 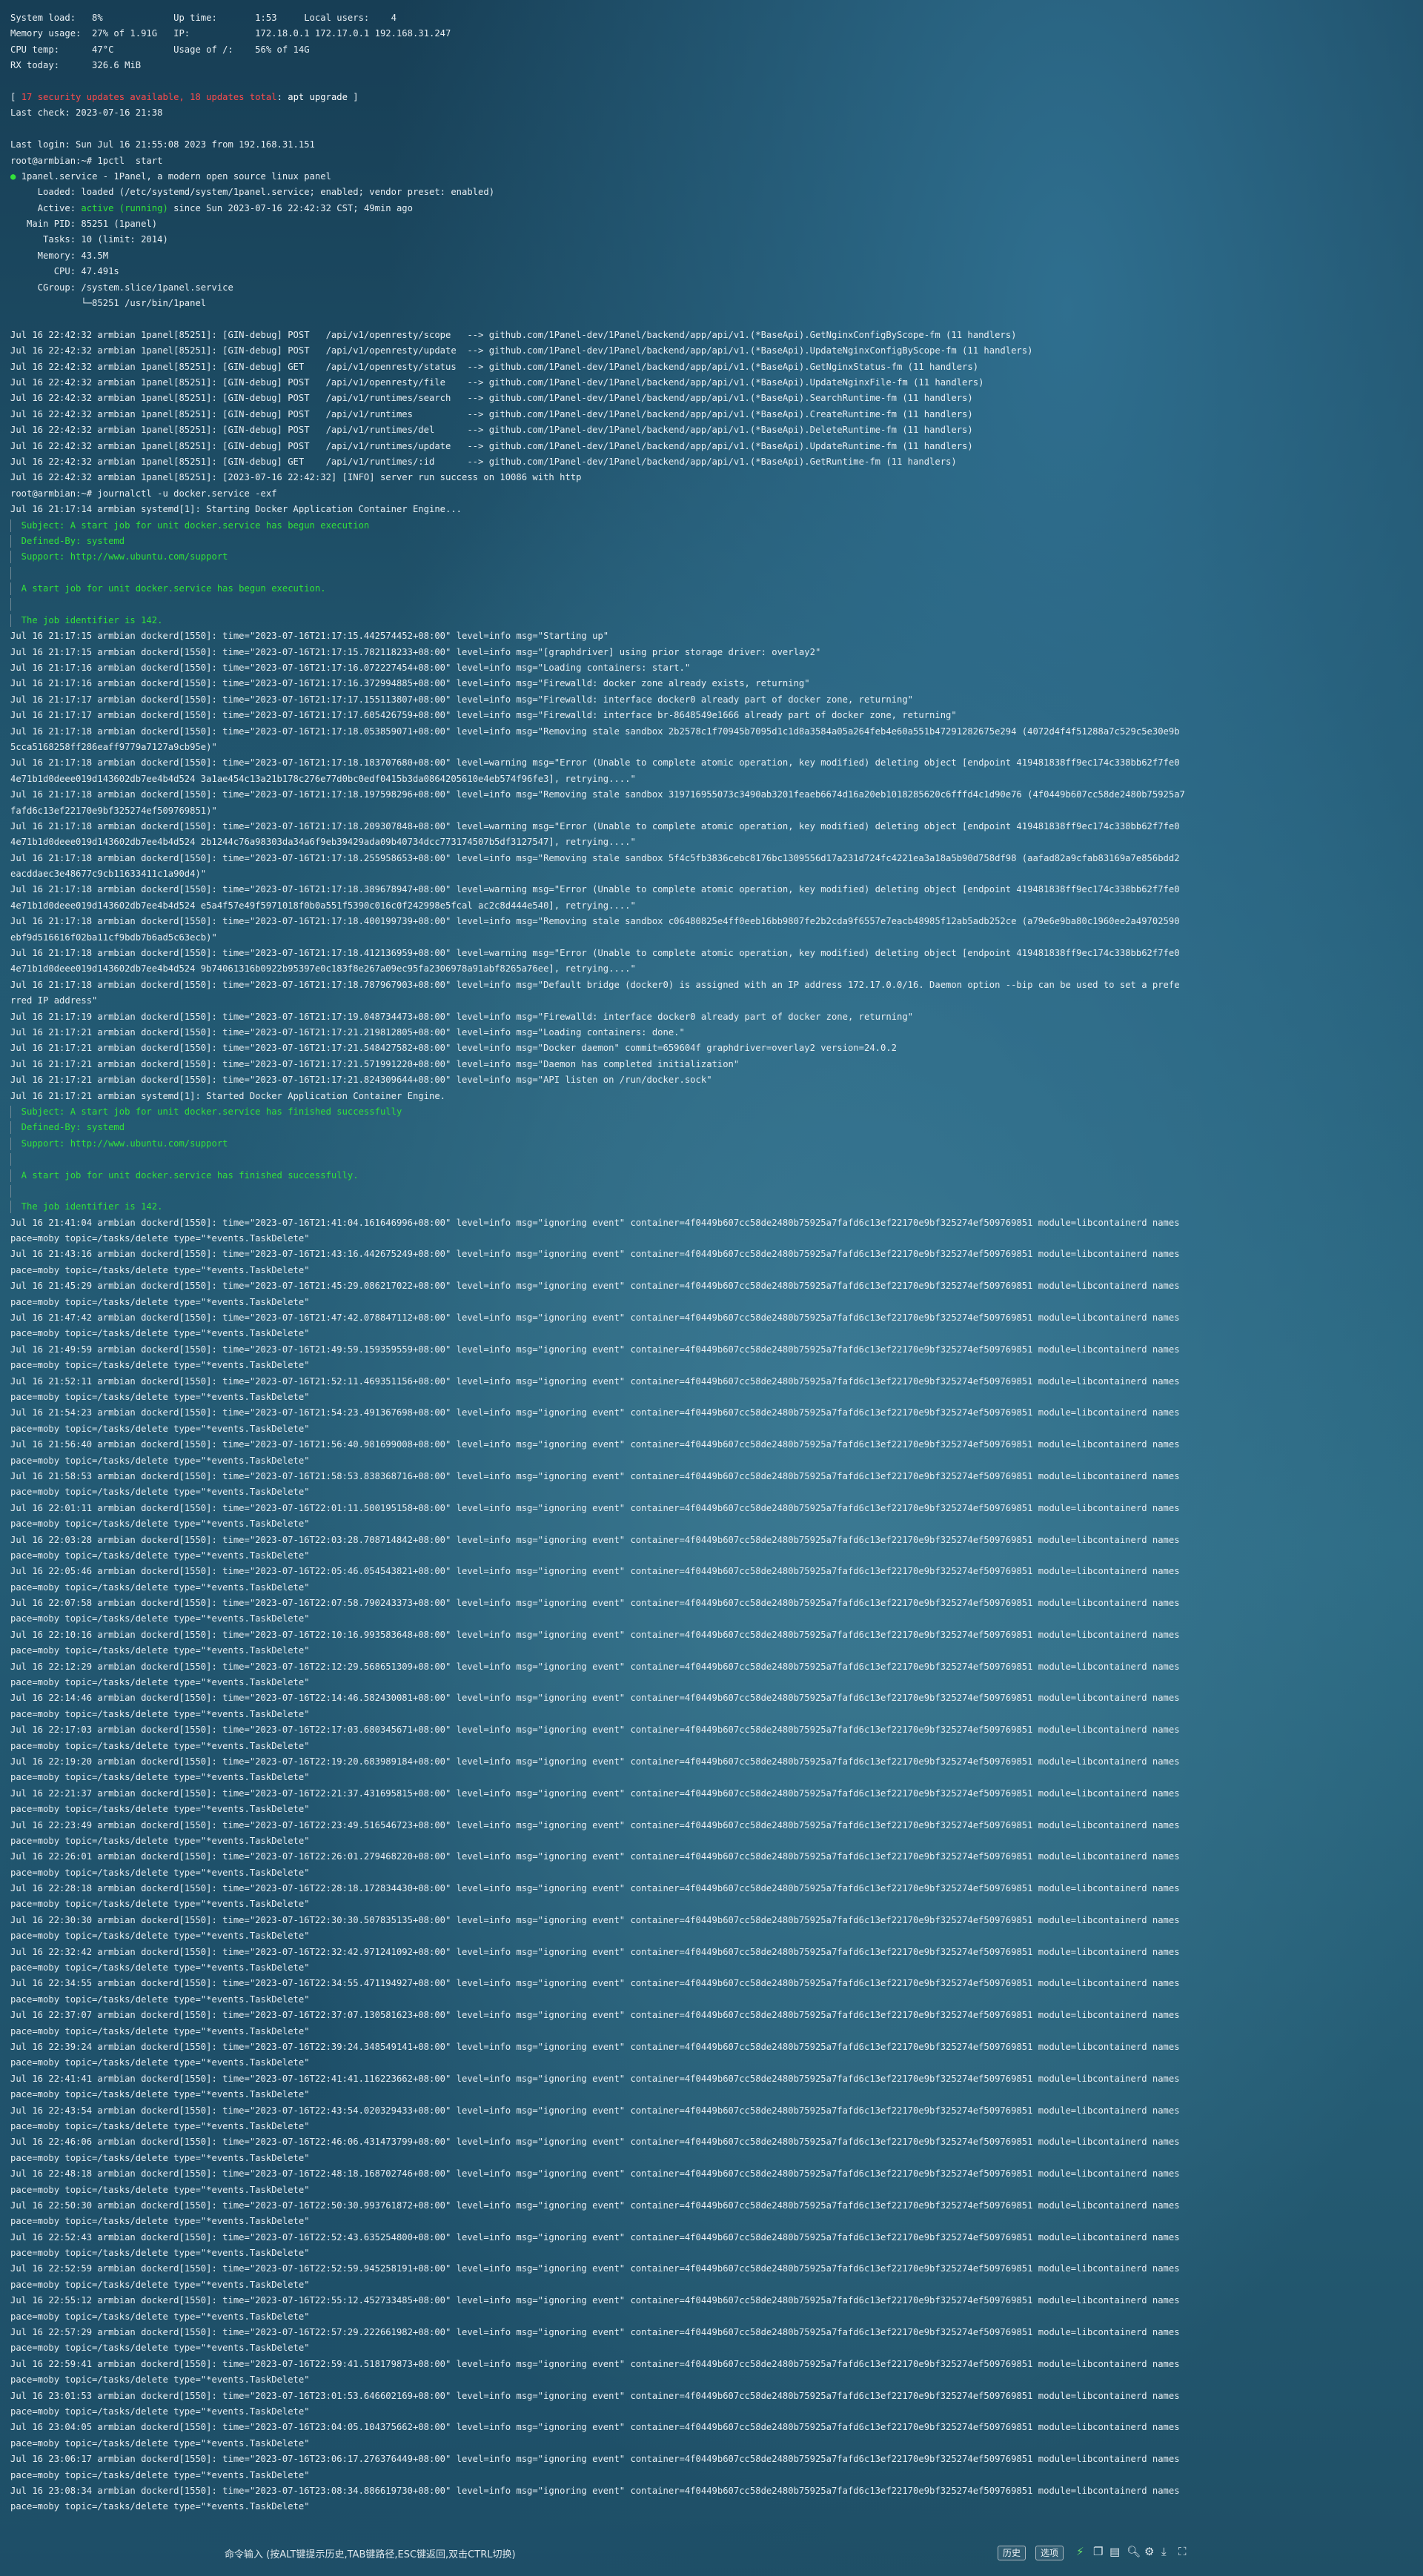 I want to click on paste-icon: ▤, so click(x=1114, y=2551).